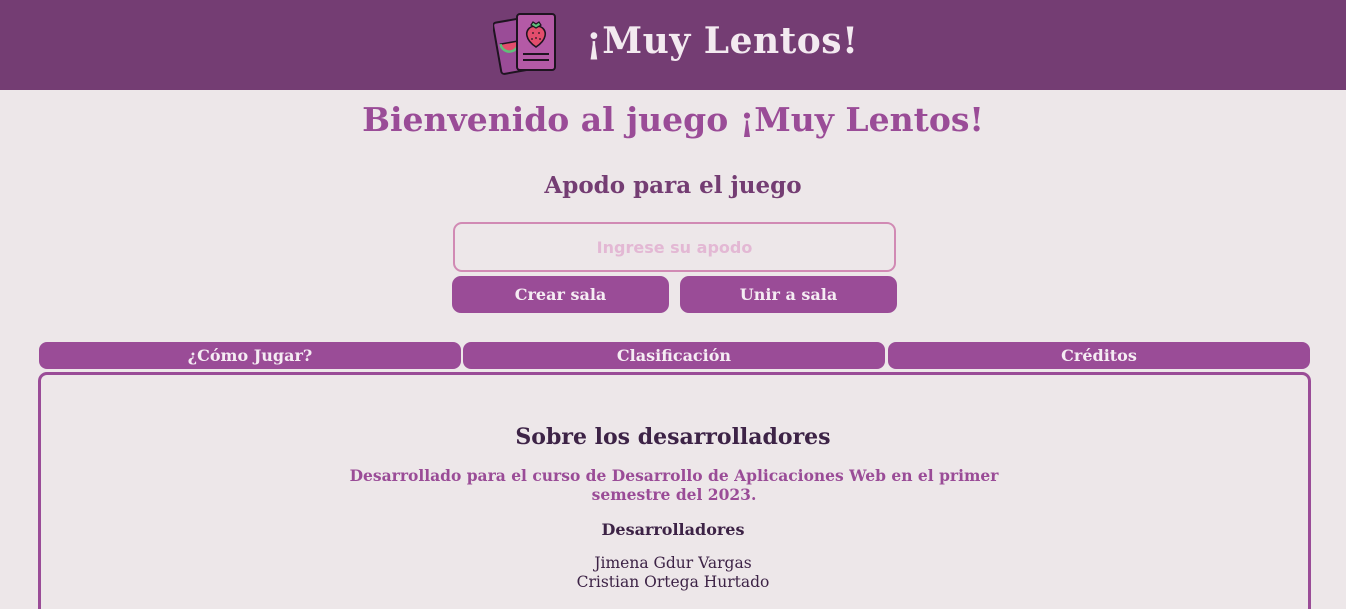 The image size is (1346, 609). I want to click on nickname-input, so click(674, 247).